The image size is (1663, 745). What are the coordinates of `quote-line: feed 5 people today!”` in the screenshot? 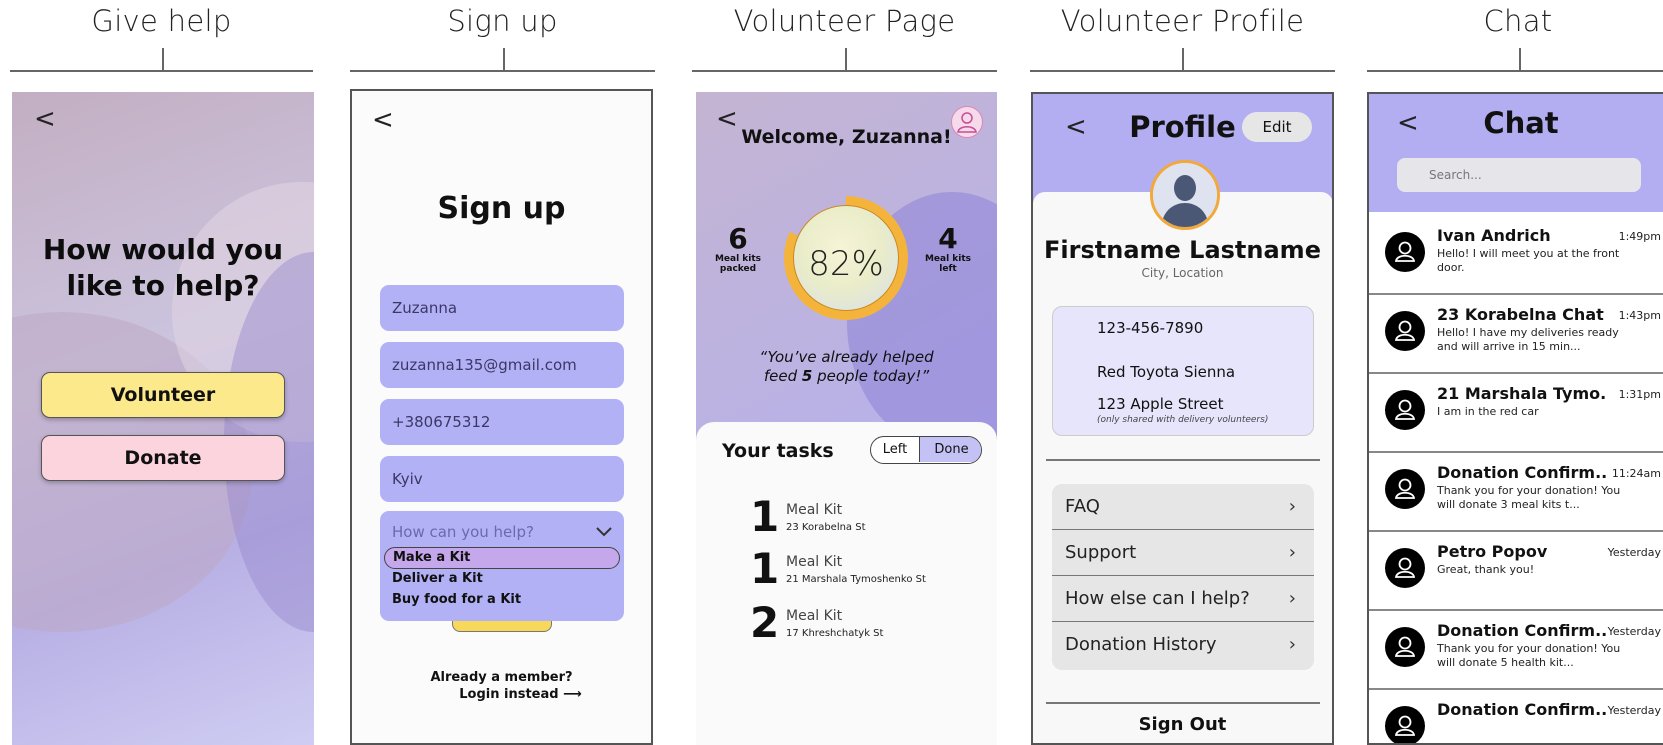 It's located at (846, 376).